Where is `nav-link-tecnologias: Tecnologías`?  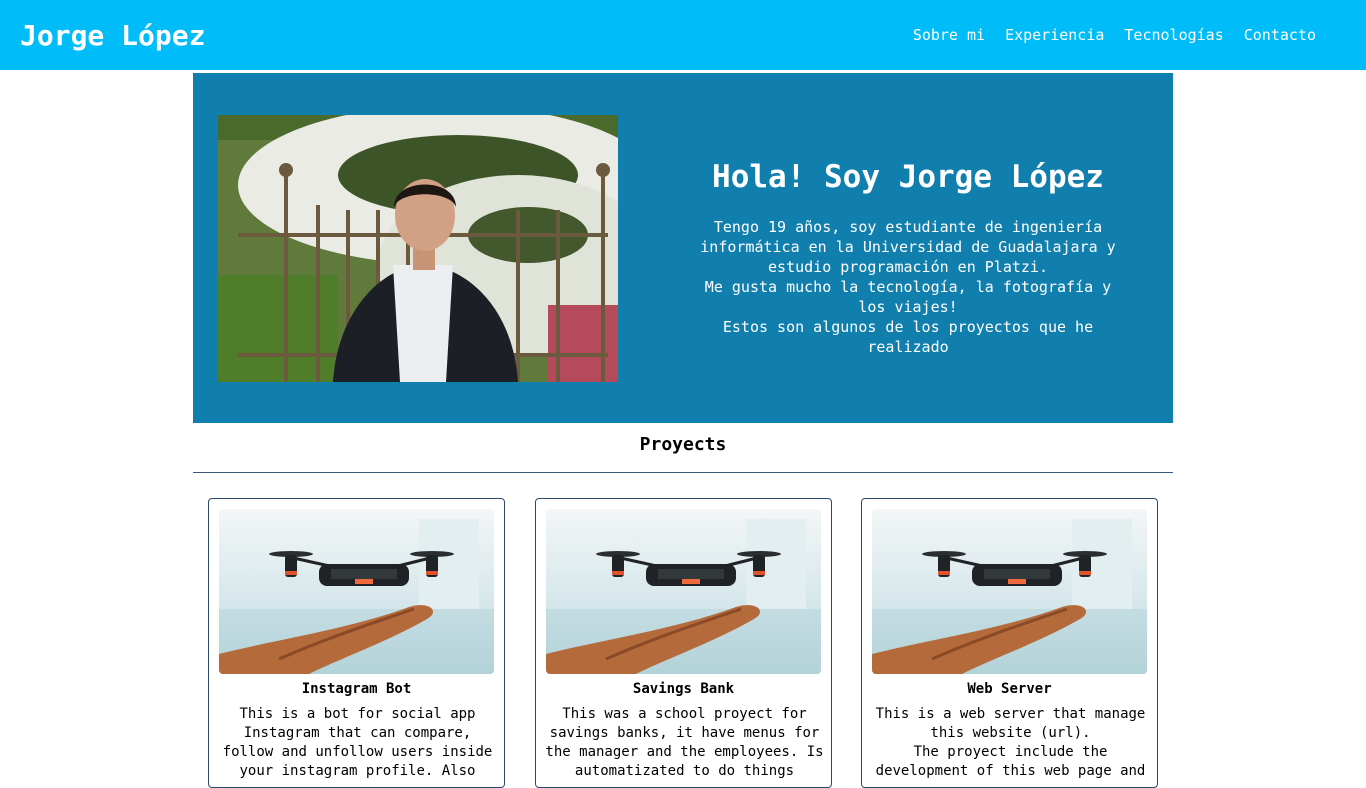
nav-link-tecnologias: Tecnologías is located at coordinates (1173, 35).